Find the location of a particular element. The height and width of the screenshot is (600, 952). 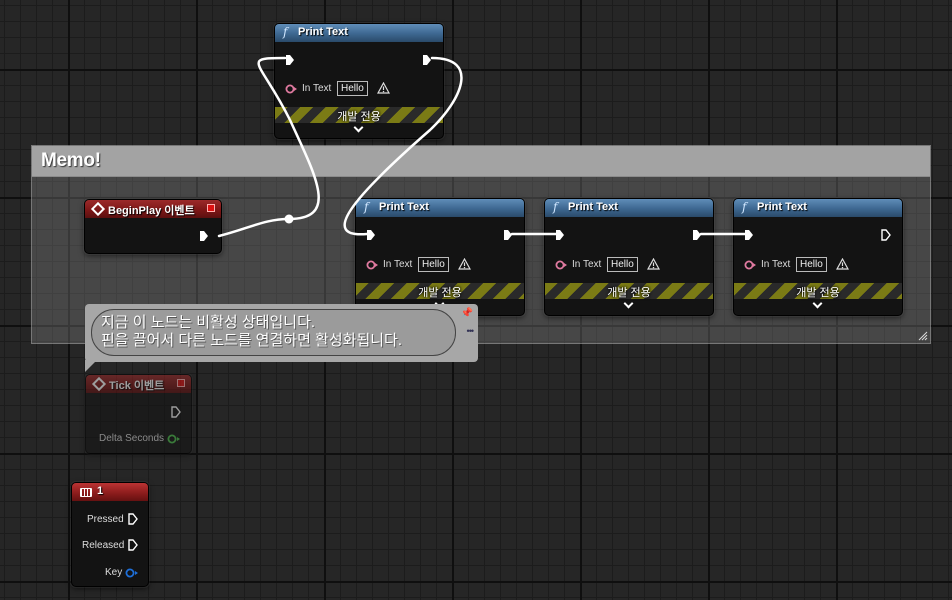

node-title: 1 is located at coordinates (100, 491).